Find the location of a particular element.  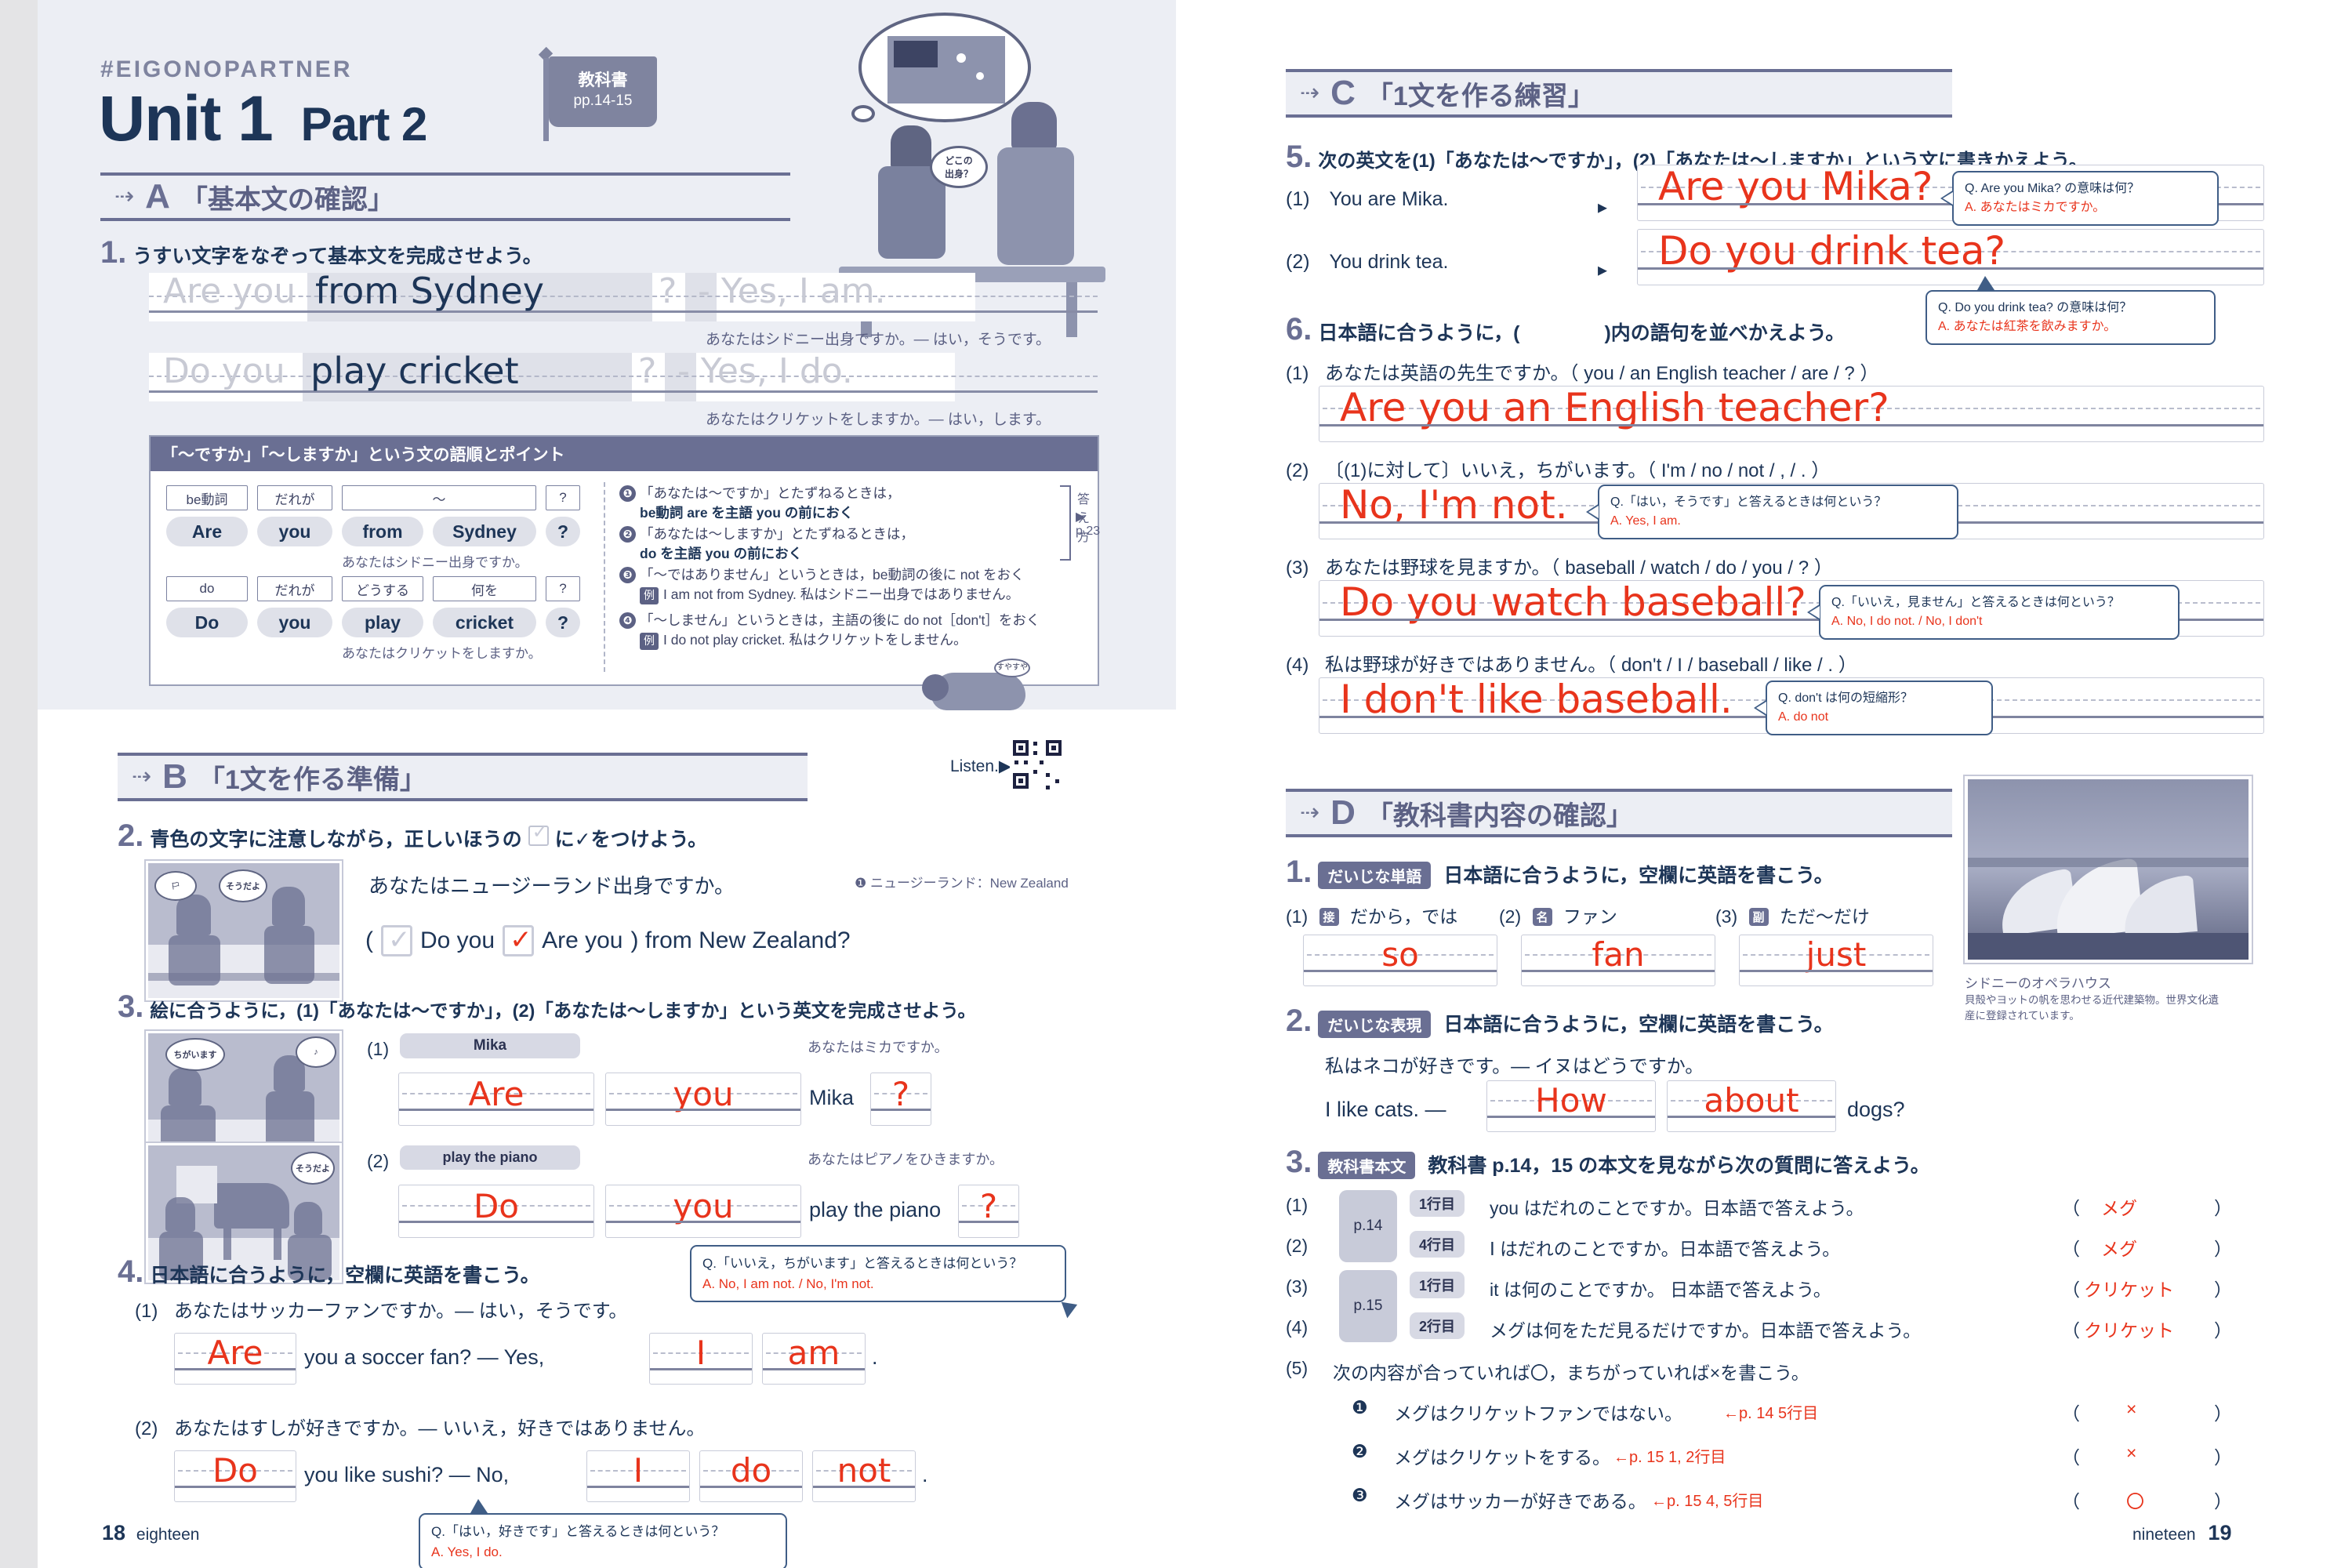

d3-item3-paren-open: （ is located at coordinates (2071, 1289).